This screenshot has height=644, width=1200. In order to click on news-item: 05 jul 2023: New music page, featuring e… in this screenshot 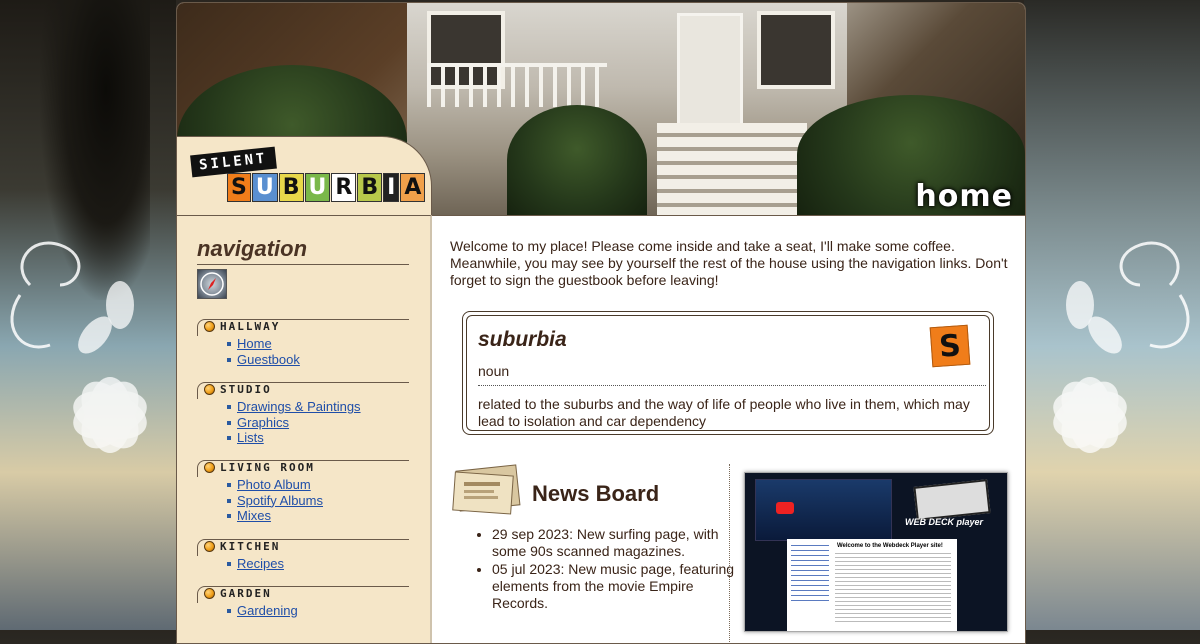, I will do `click(617, 586)`.